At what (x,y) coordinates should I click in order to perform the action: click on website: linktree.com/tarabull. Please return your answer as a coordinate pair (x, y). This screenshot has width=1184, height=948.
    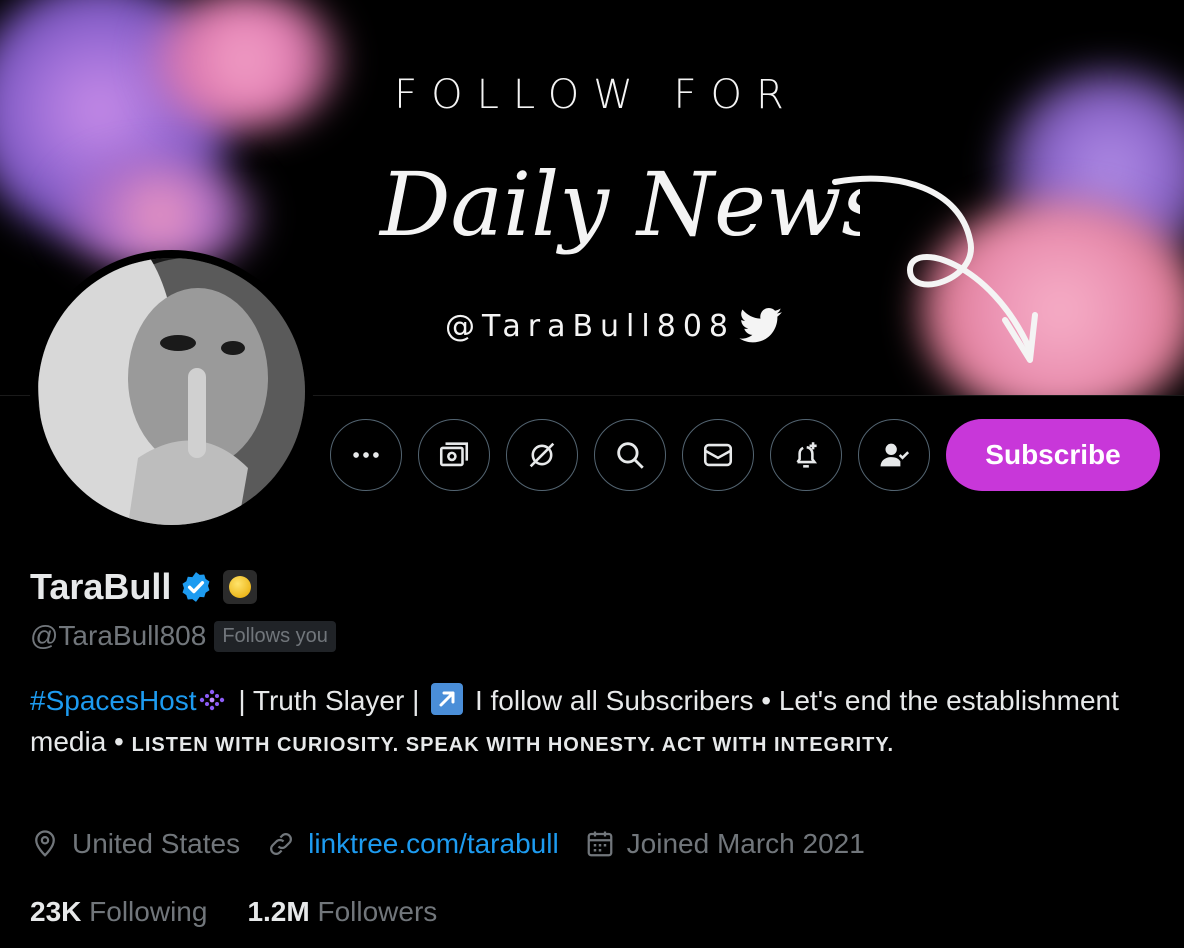
    Looking at the image, I should click on (412, 844).